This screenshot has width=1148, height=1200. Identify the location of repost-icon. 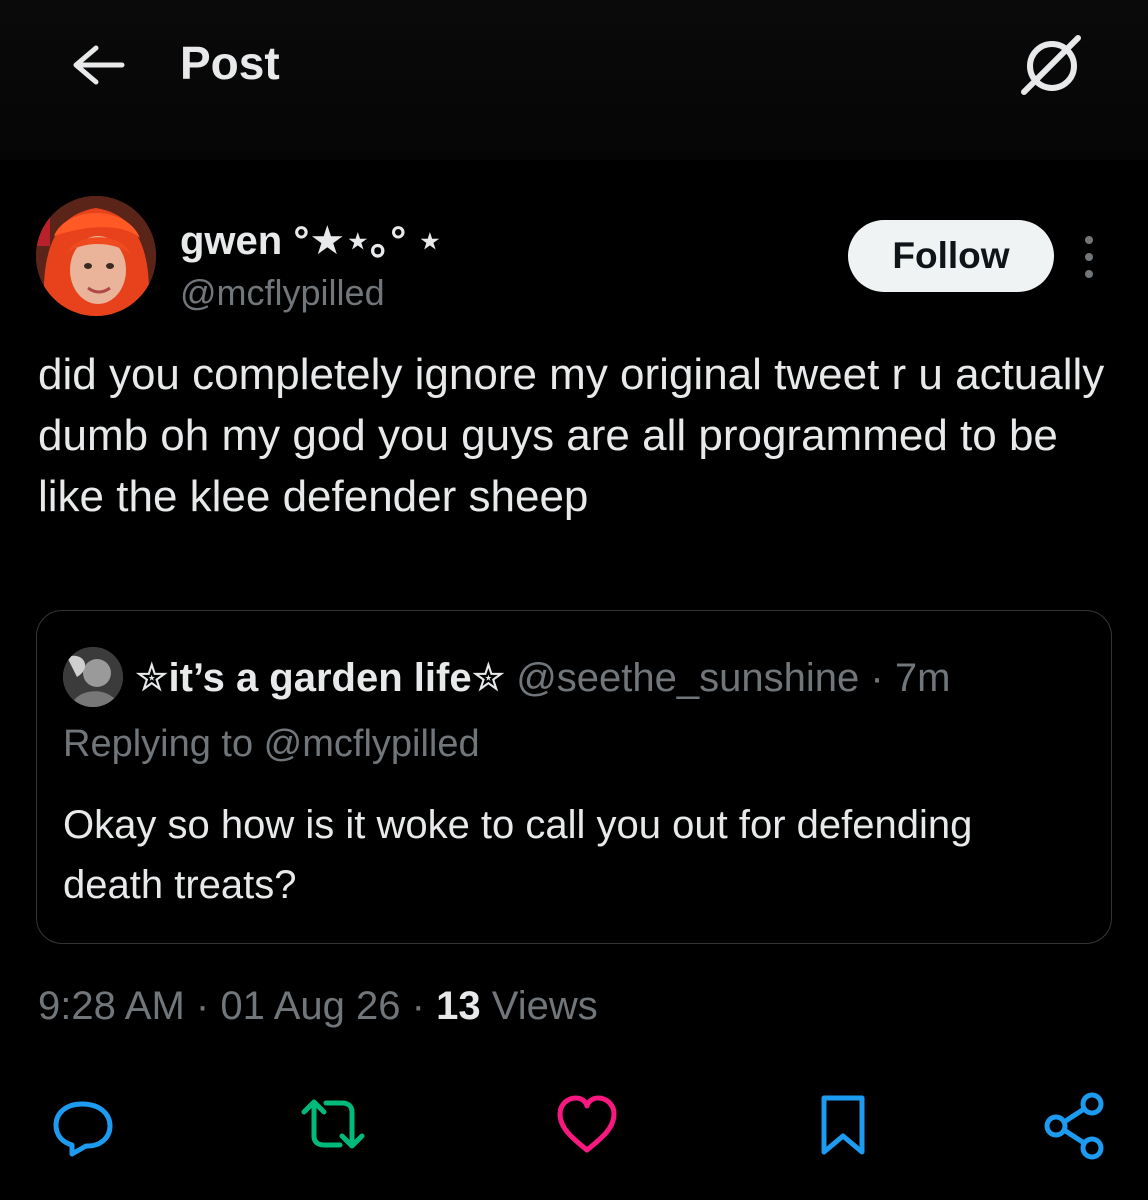
(333, 1124).